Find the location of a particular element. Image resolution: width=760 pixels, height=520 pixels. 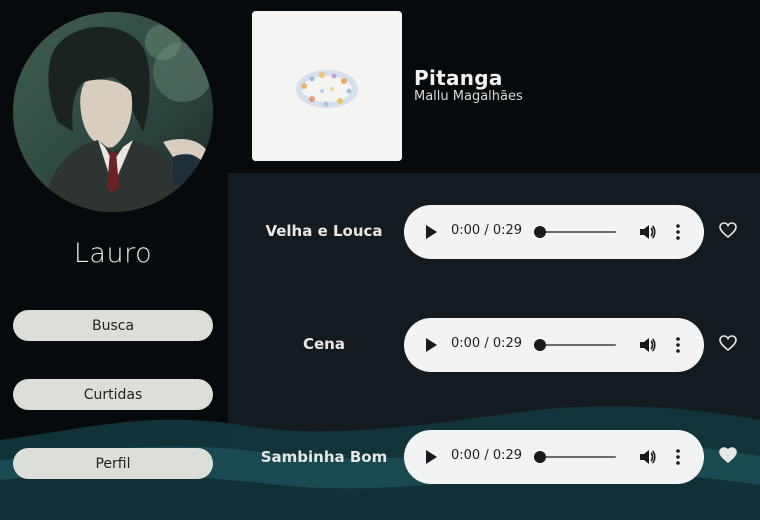

album-title: Pitanga is located at coordinates (458, 78).